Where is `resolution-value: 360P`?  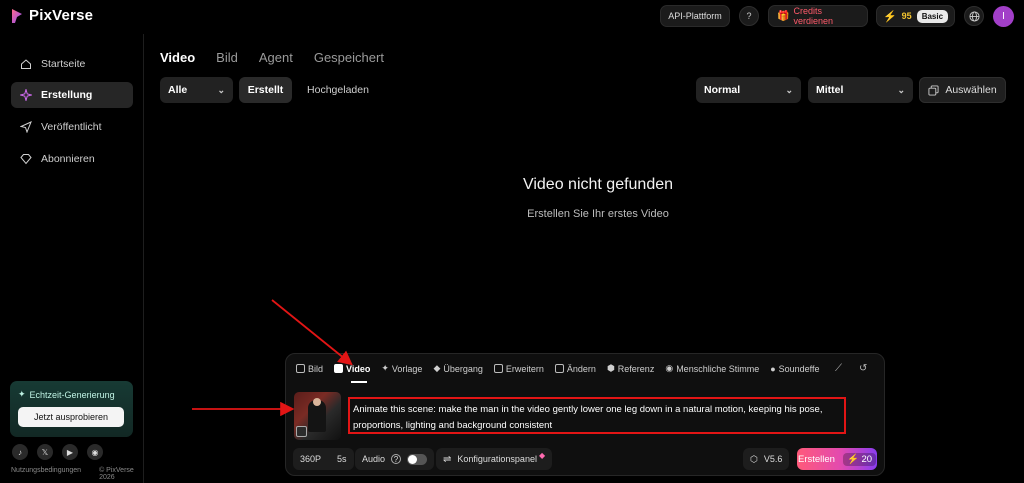 resolution-value: 360P is located at coordinates (311, 459).